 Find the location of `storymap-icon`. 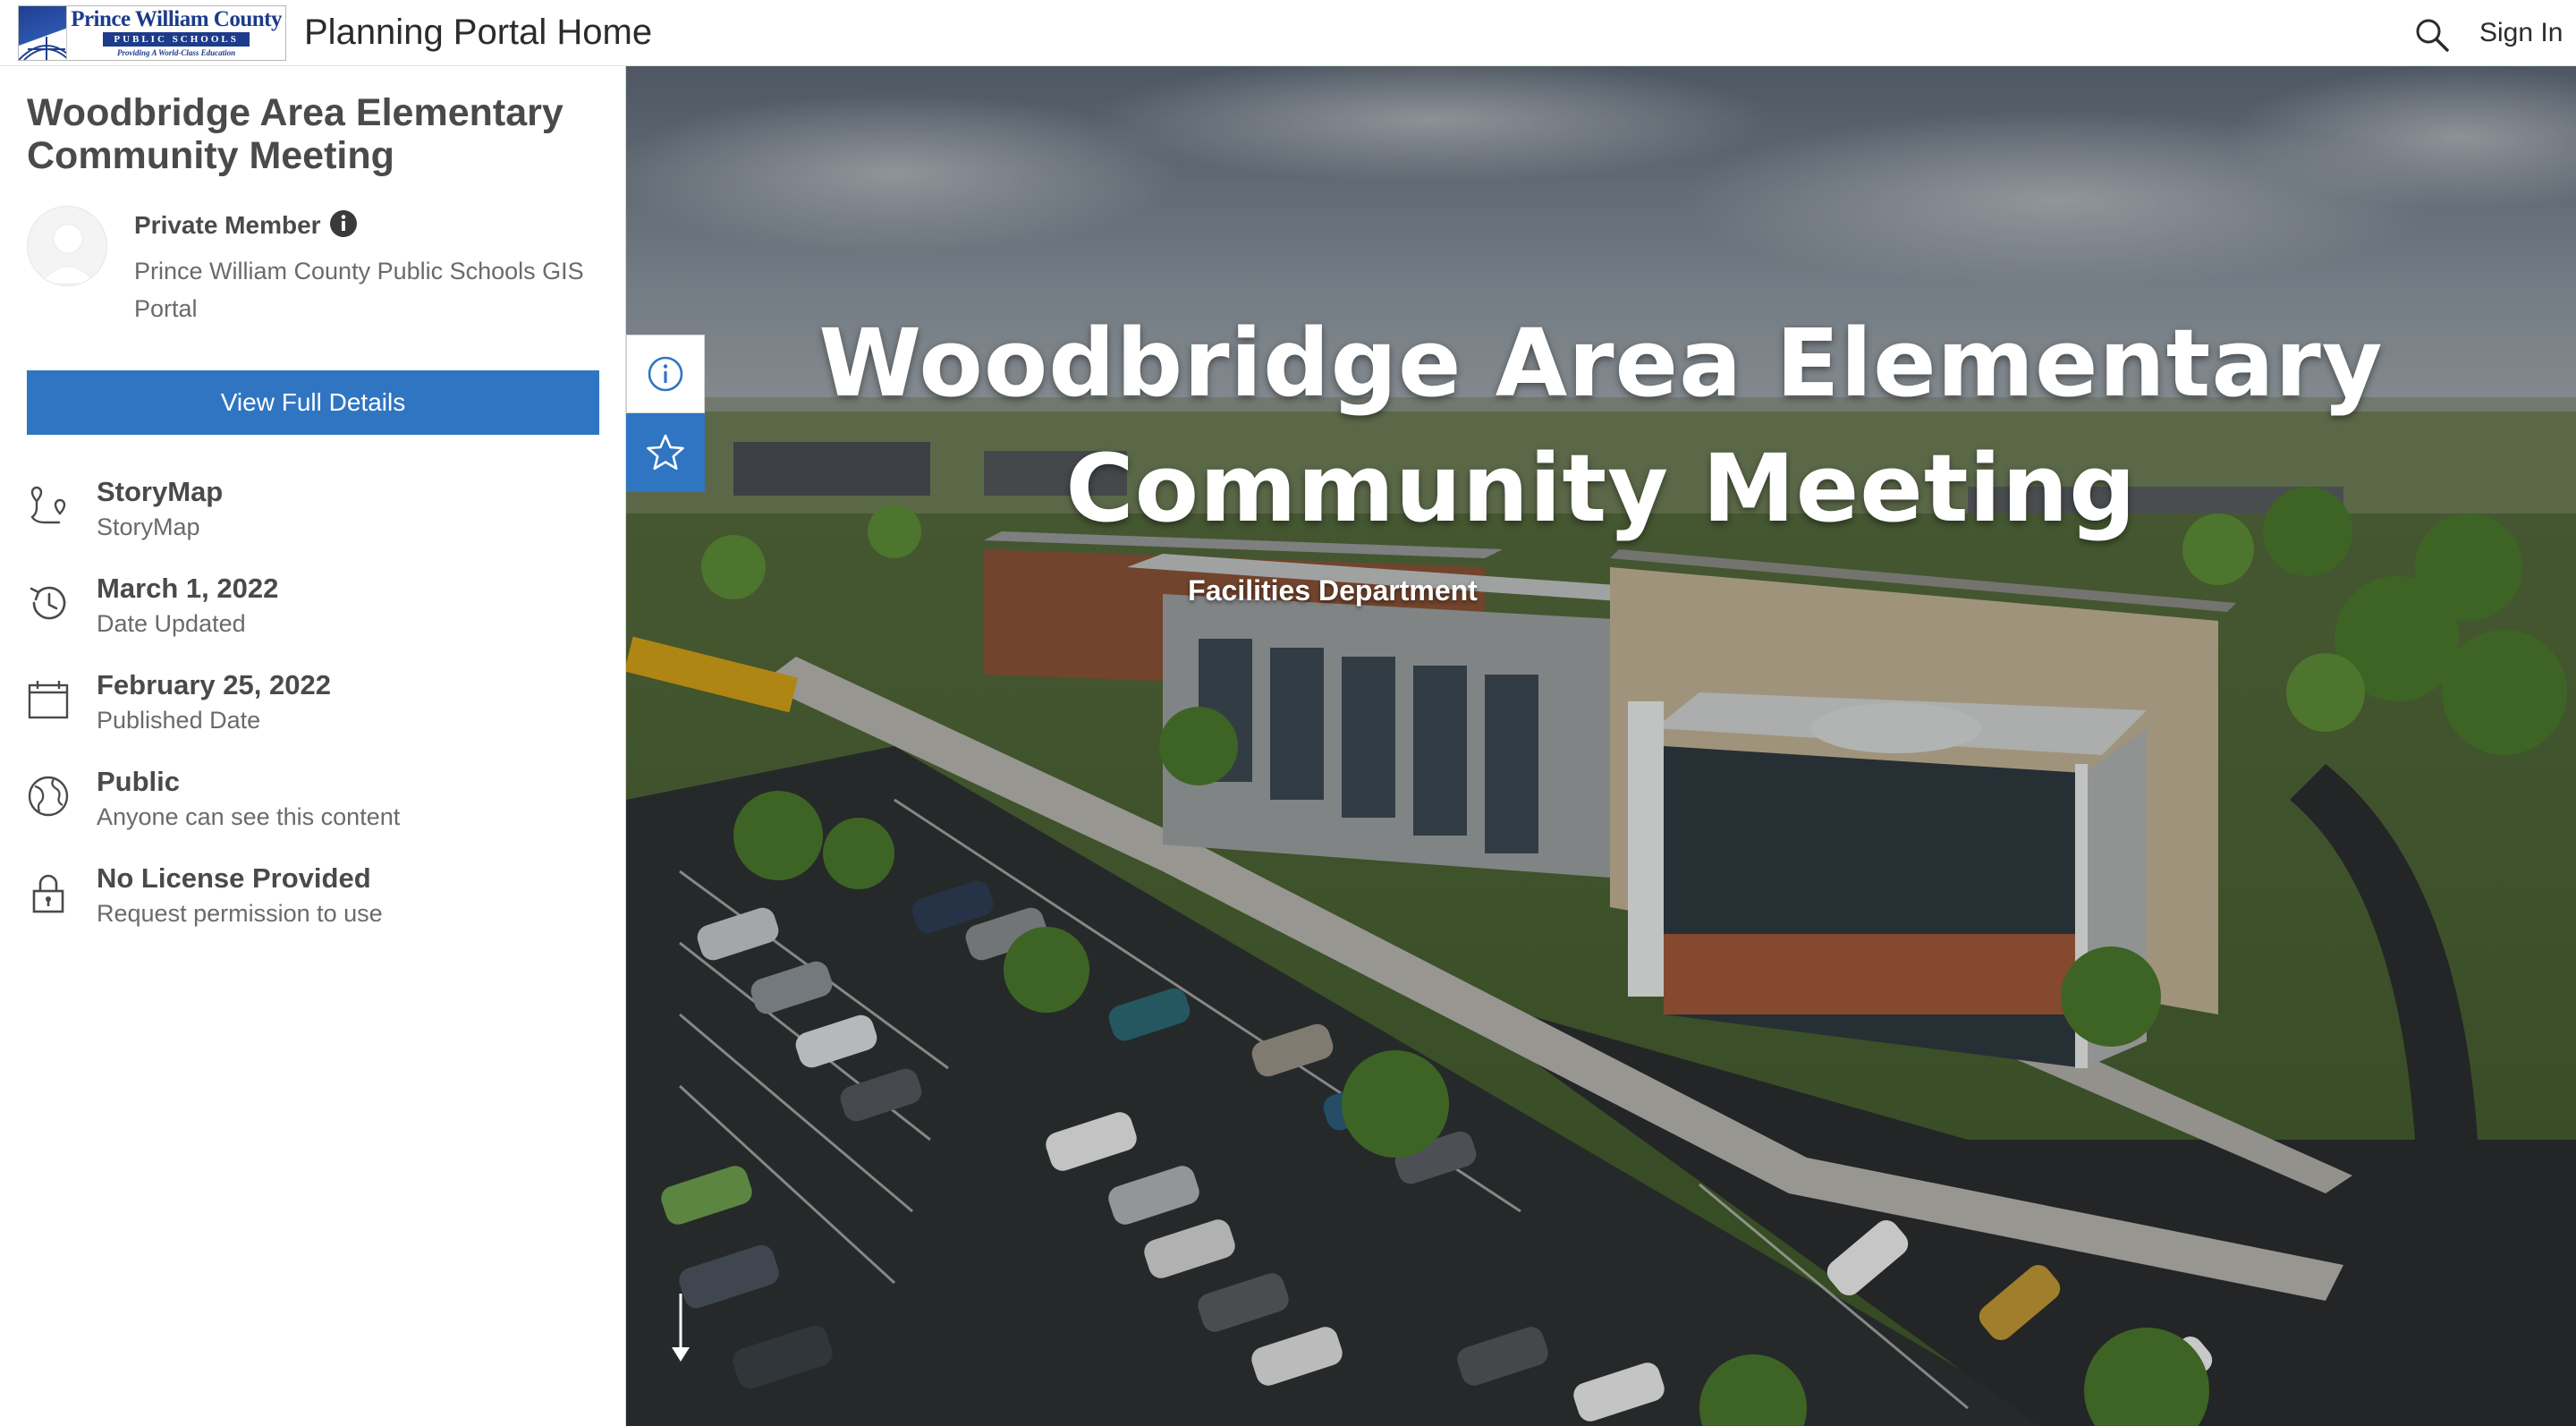

storymap-icon is located at coordinates (48, 505).